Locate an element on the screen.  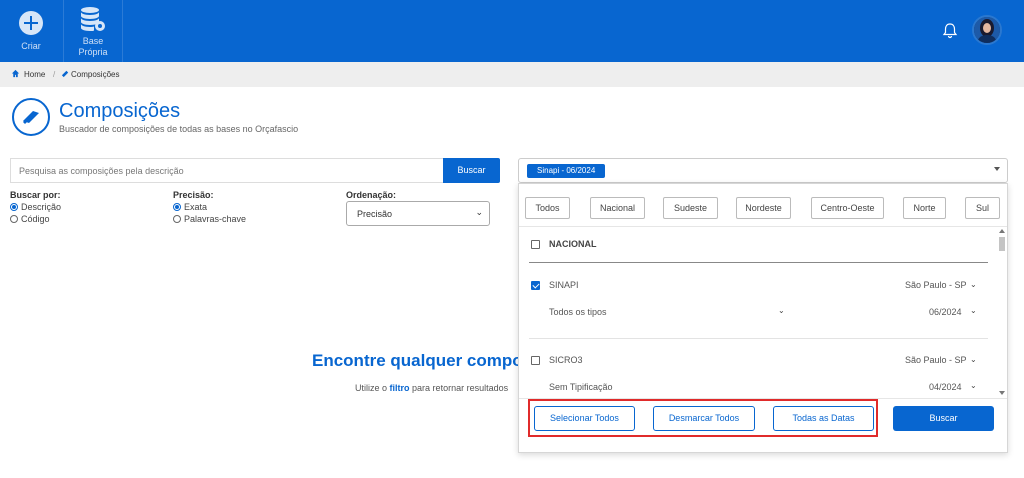
breadcrumb-current: Composições is located at coordinates (95, 74).